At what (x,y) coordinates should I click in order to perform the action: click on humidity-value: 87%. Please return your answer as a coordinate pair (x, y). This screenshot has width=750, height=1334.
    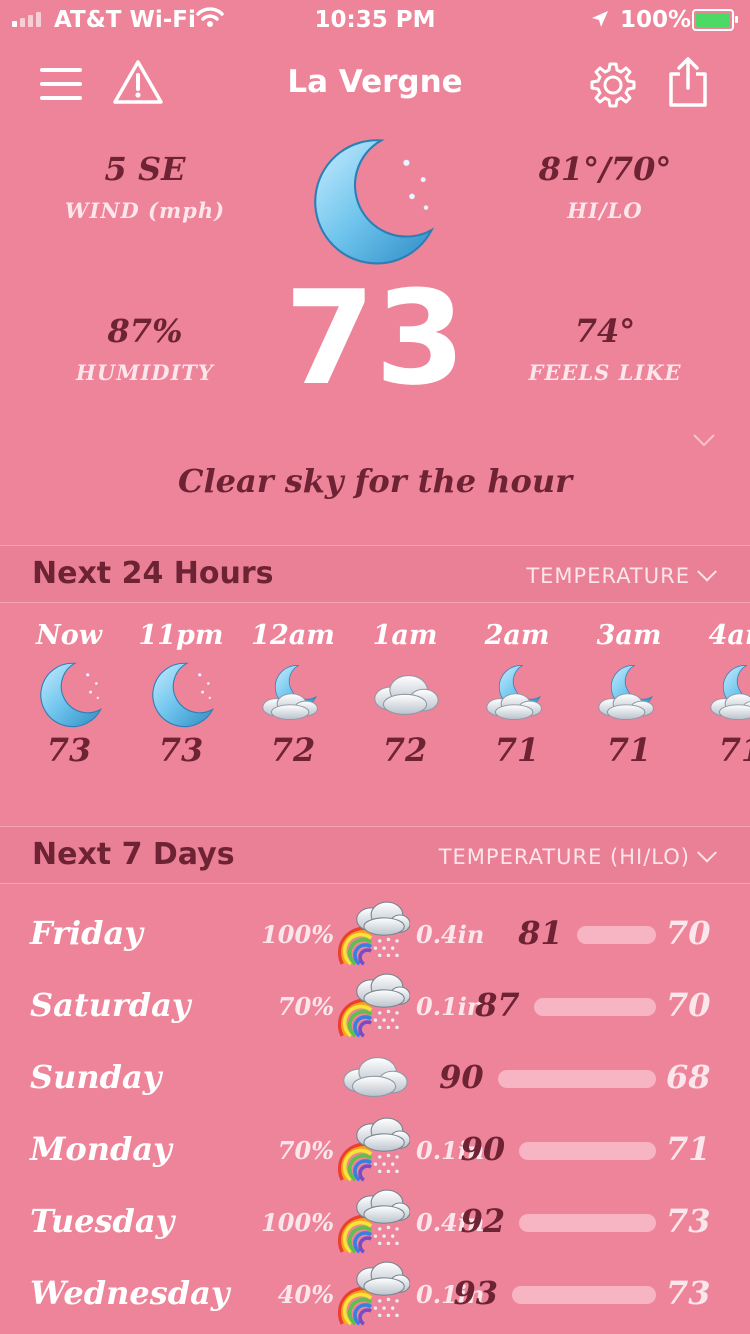
    Looking at the image, I should click on (145, 331).